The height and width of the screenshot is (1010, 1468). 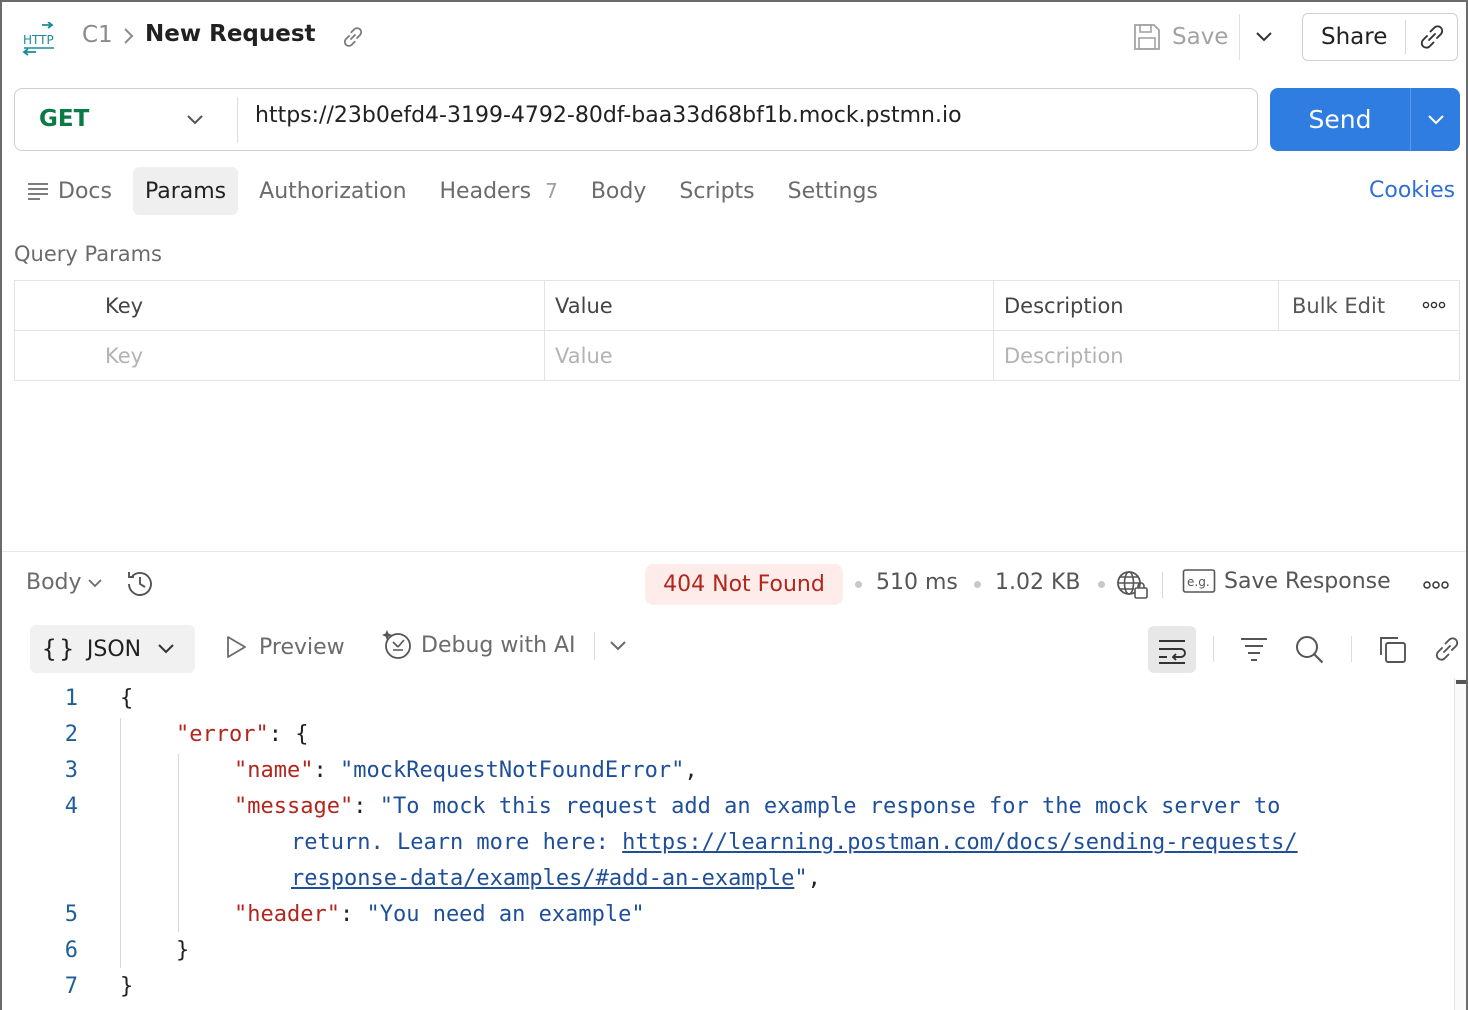 I want to click on table-header-row: Key Value Description Bulk Edit, so click(x=737, y=306).